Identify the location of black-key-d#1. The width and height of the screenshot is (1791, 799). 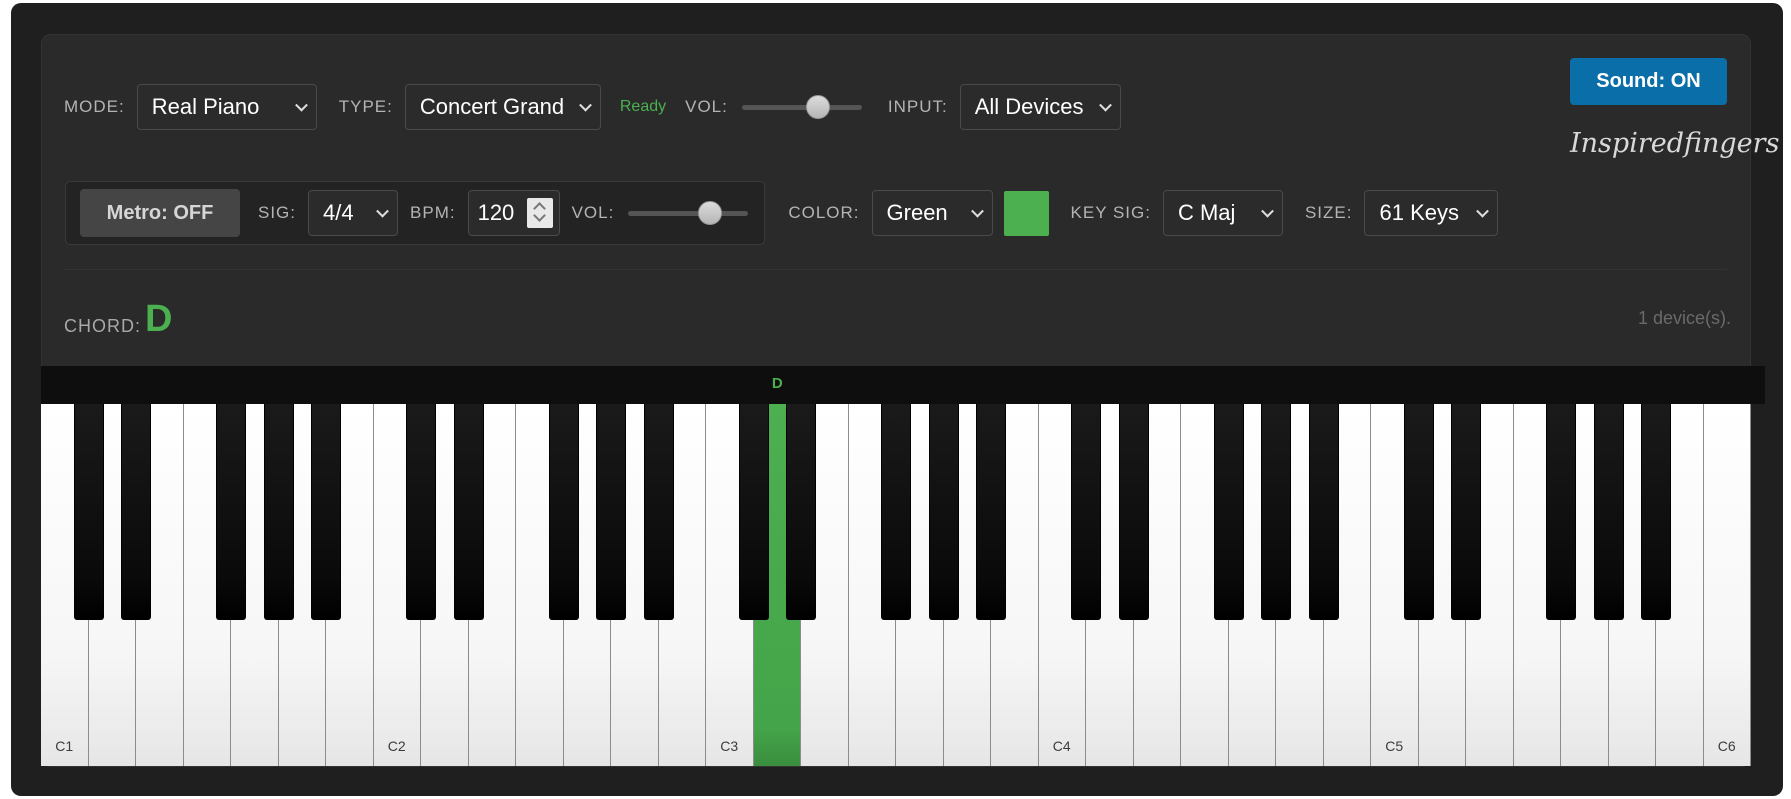
(136, 512).